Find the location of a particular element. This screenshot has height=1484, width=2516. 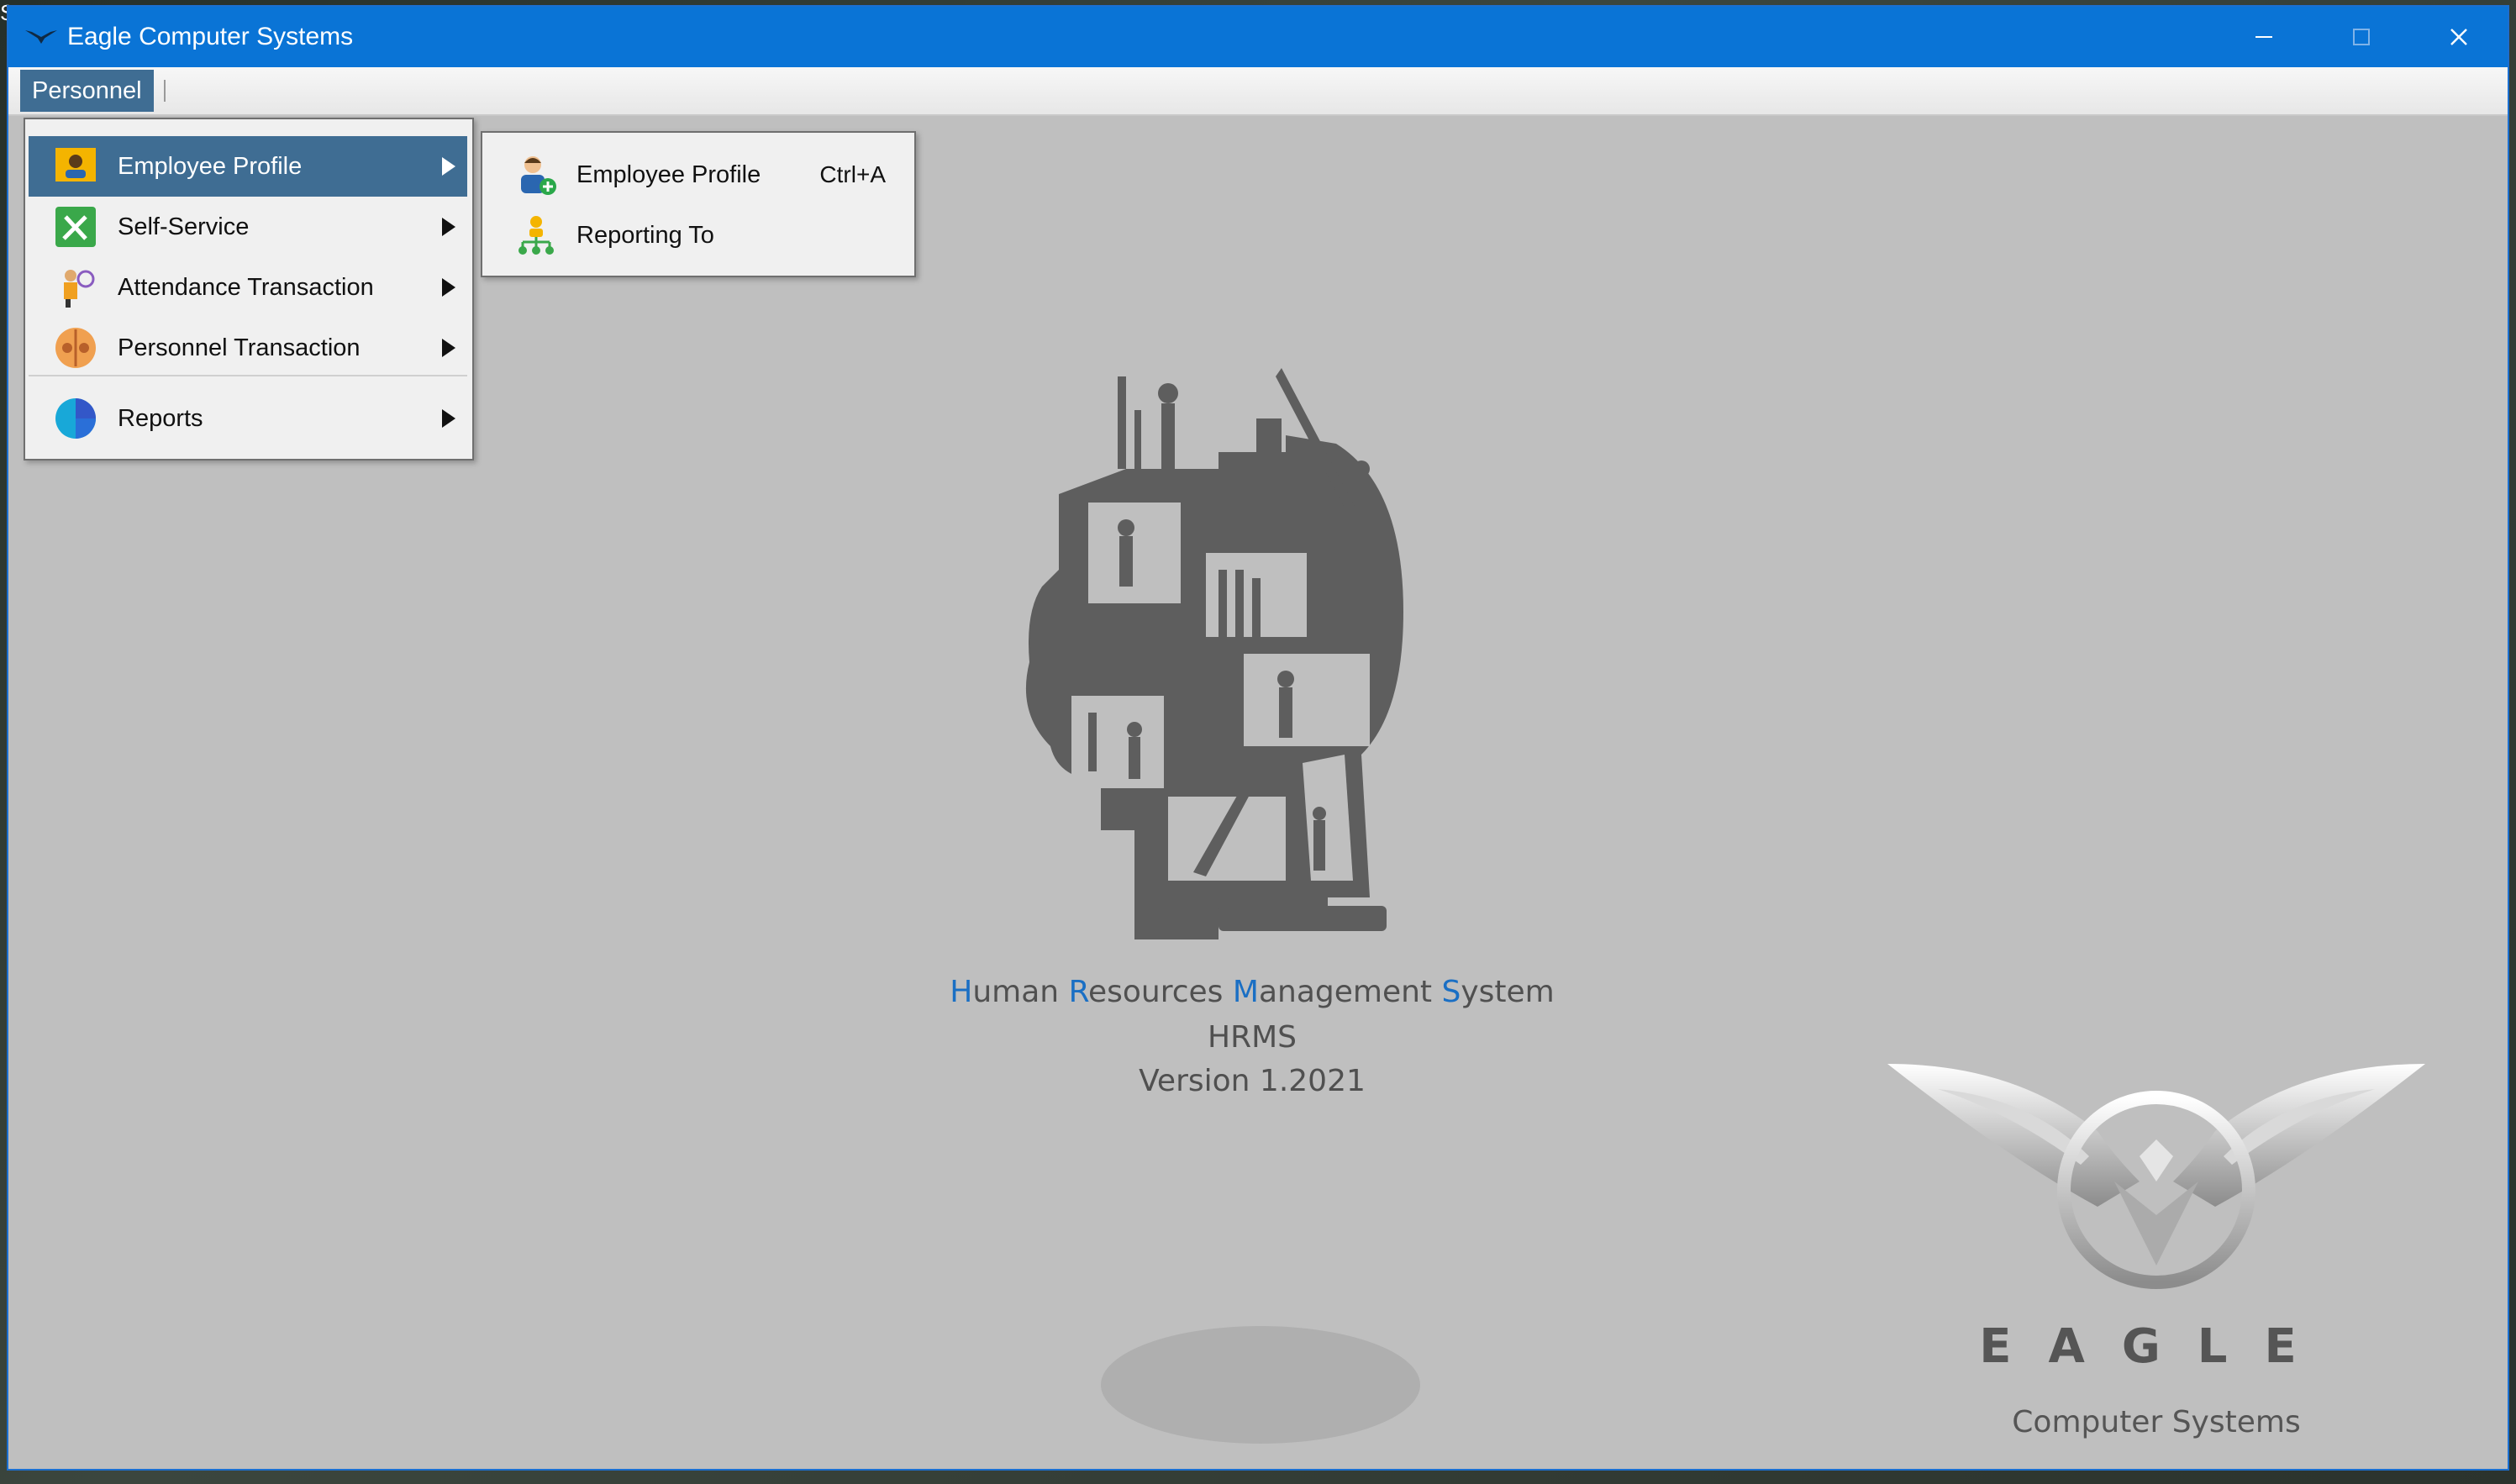

title-rest-r: esources is located at coordinates (1160, 992).